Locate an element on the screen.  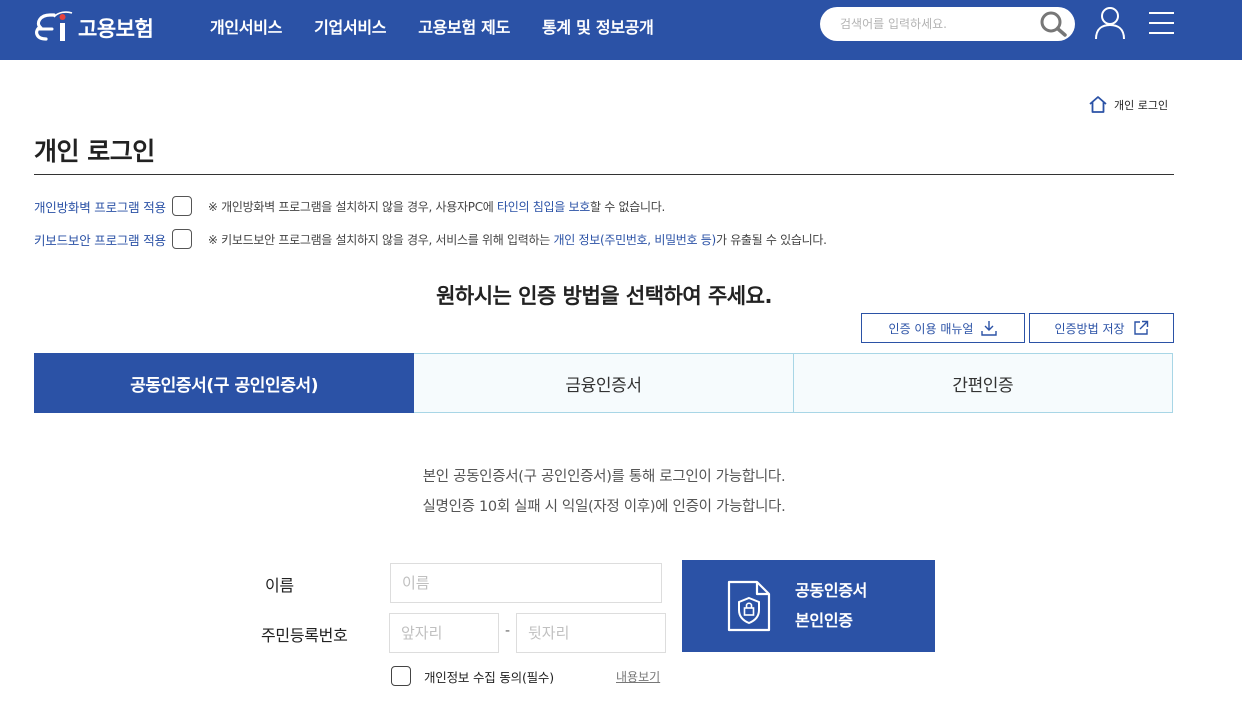
nav-item-personal: 개인서비스 is located at coordinates (246, 26).